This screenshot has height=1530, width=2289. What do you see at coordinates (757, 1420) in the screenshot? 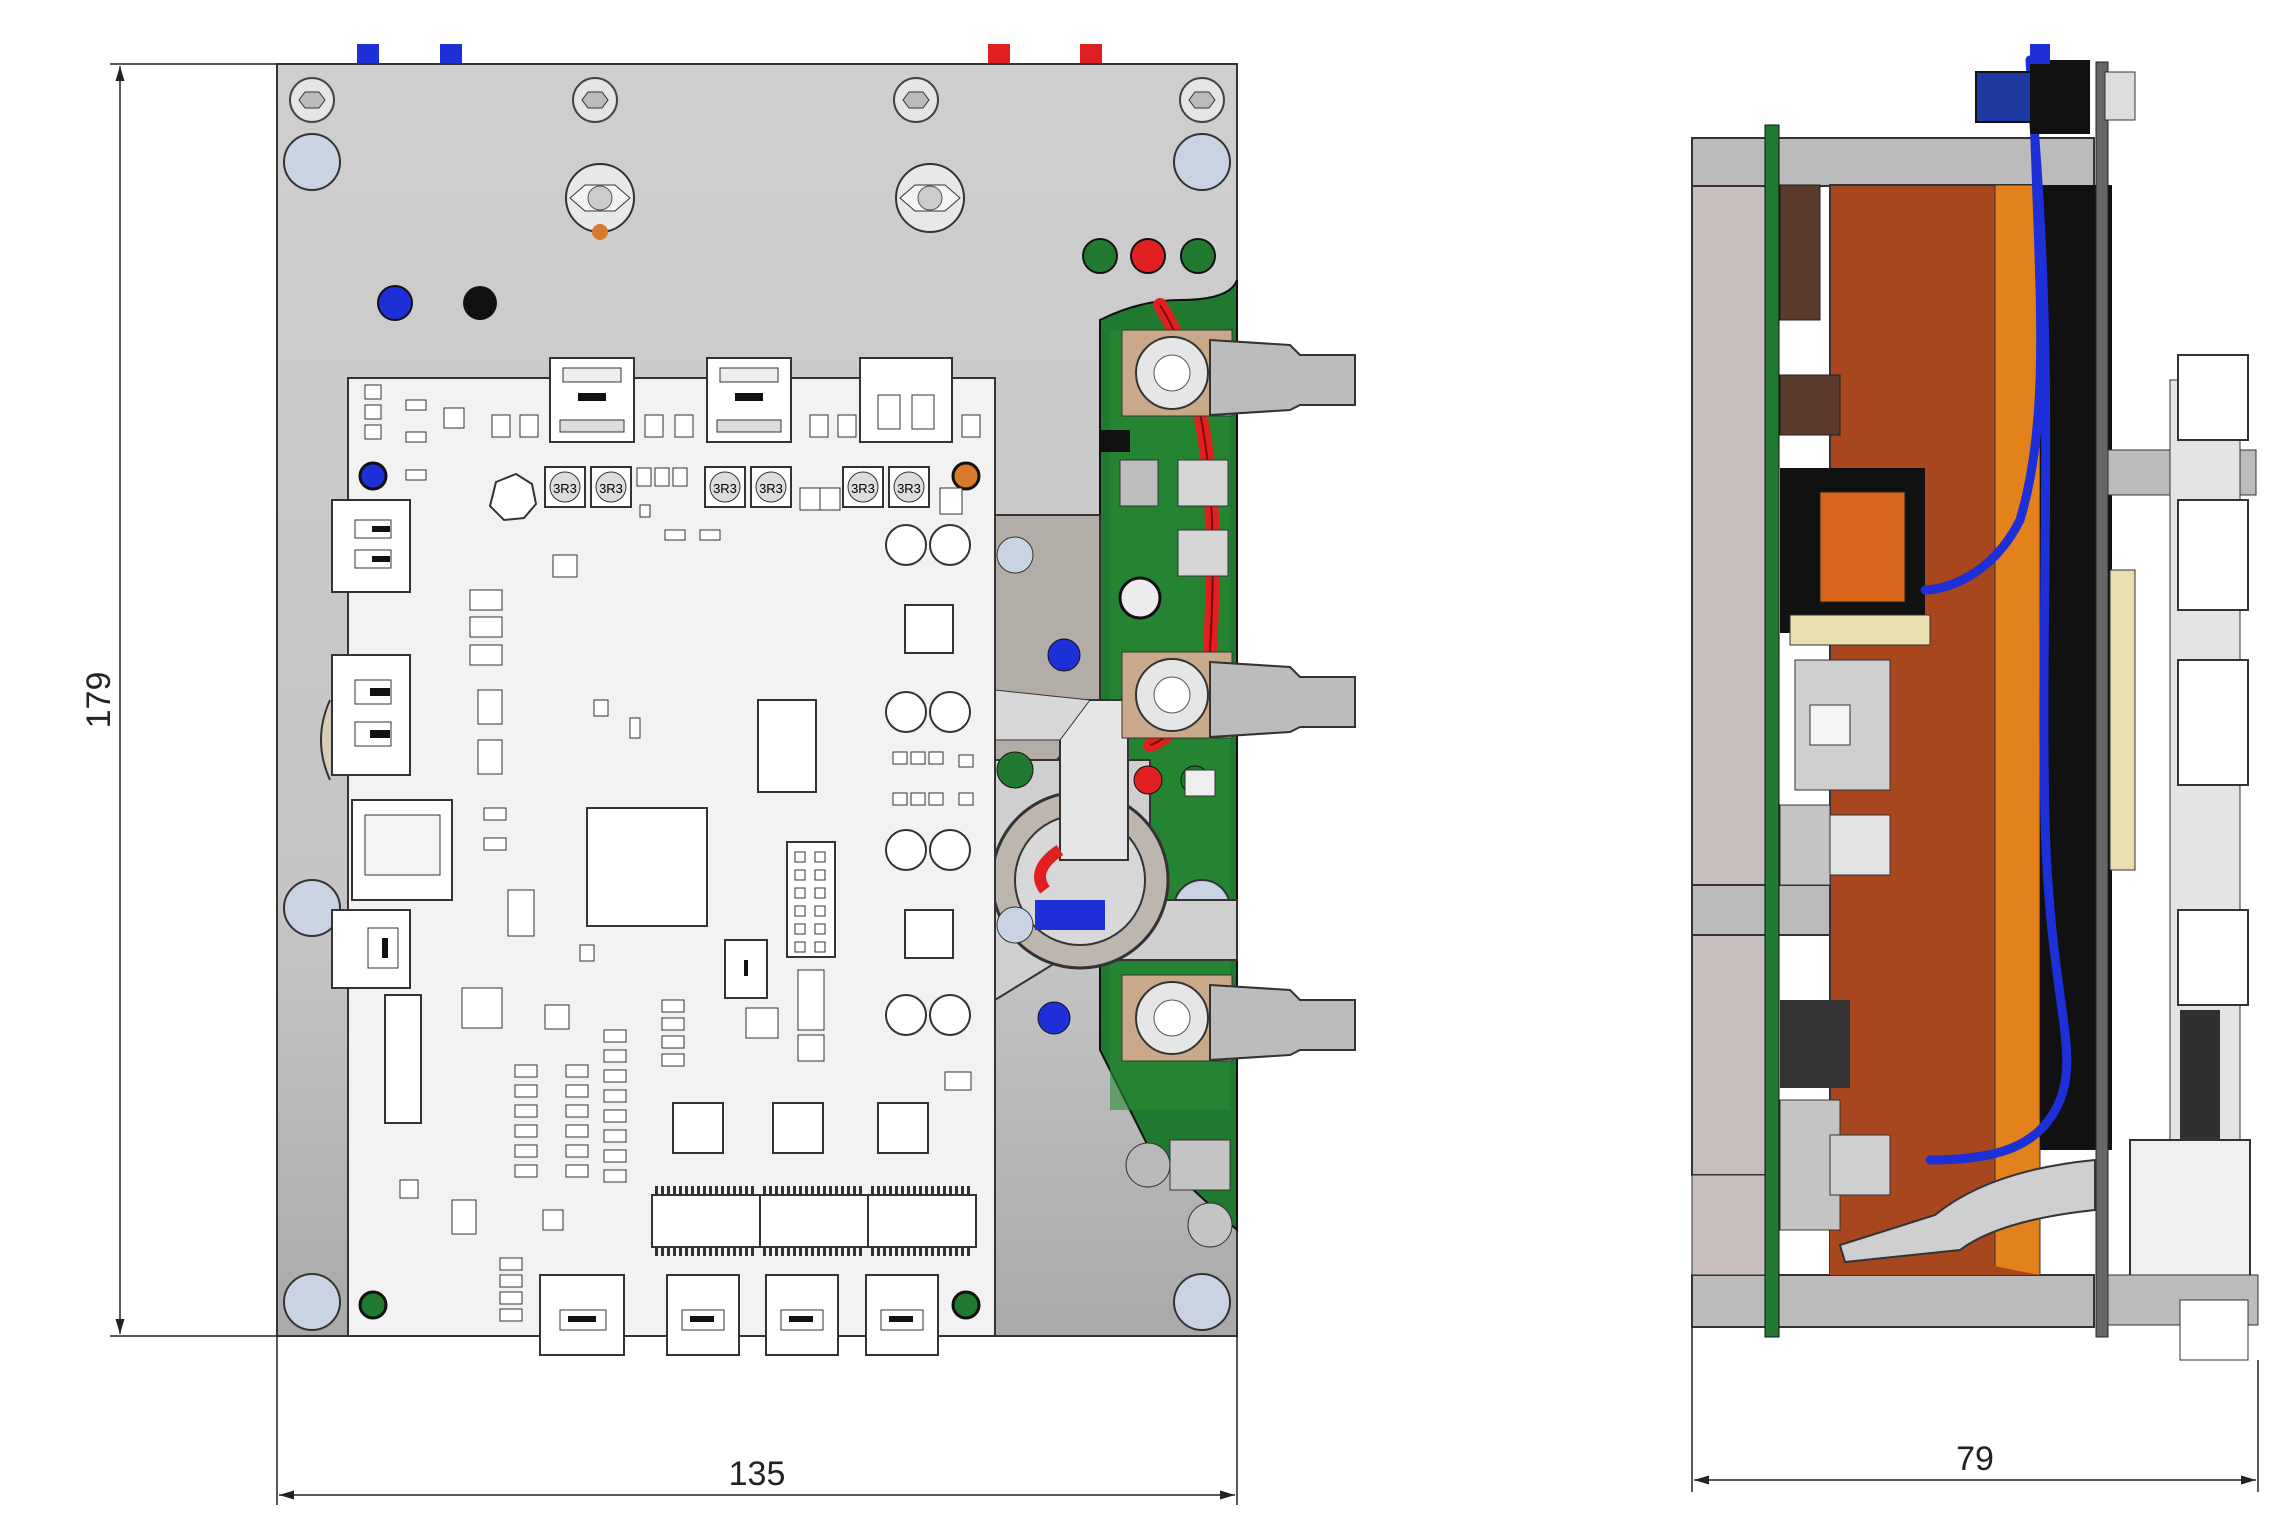
I see `dimension-width: 135` at bounding box center [757, 1420].